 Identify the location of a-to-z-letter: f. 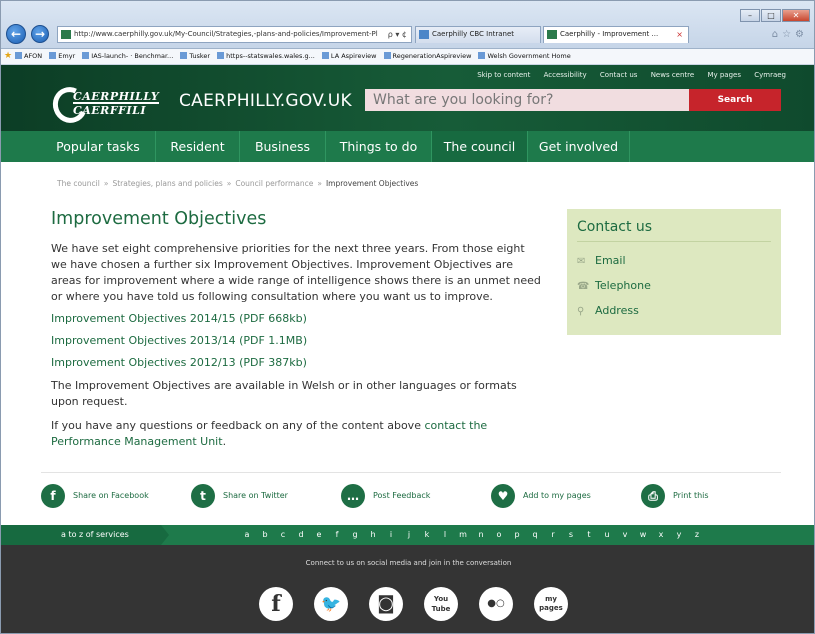
(337, 535).